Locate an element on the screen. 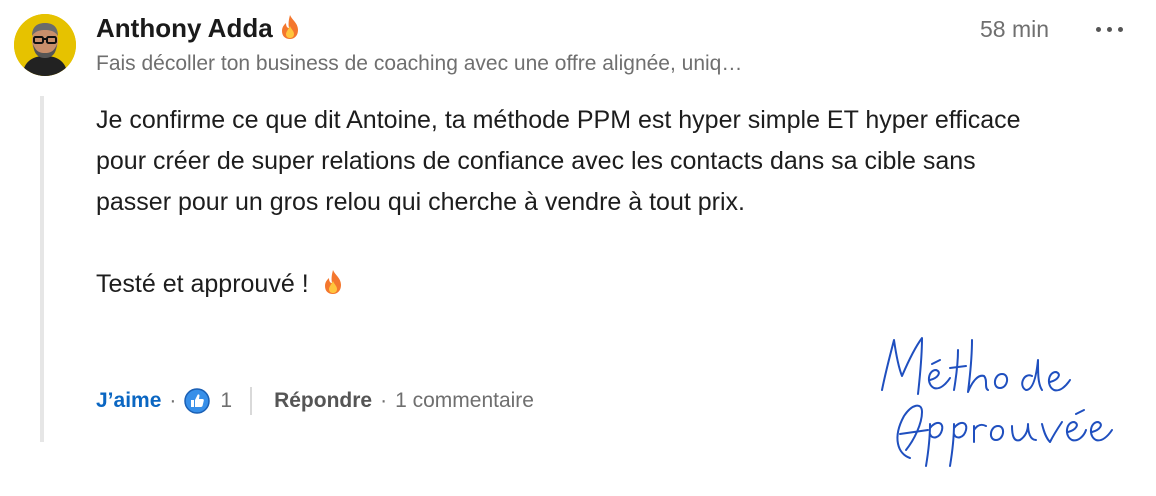  timestamp: 58 min is located at coordinates (1015, 29).